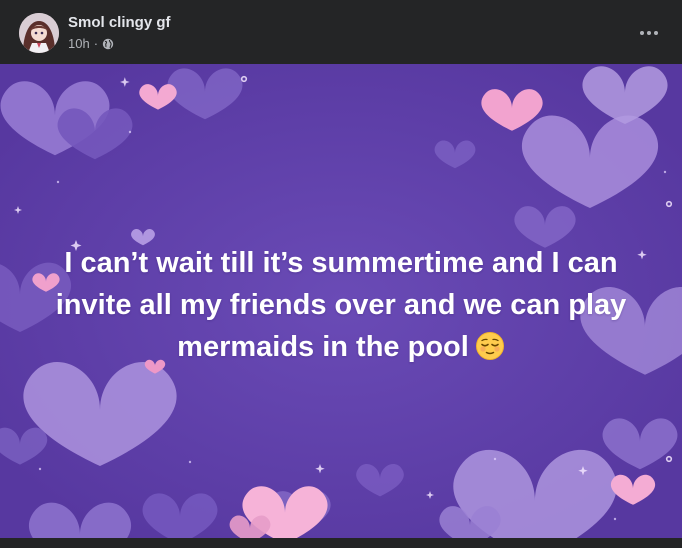 This screenshot has height=548, width=682. I want to click on avatar, so click(39, 33).